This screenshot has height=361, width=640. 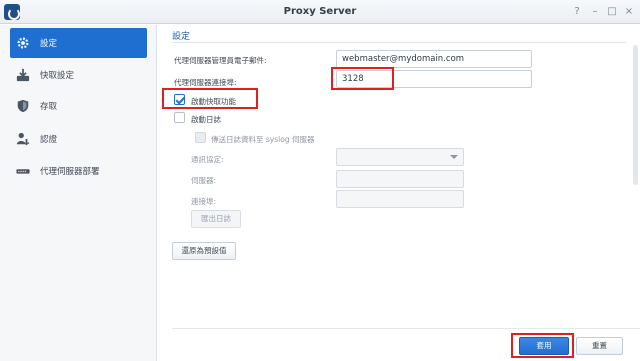 I want to click on port2-label: 連接埠:, so click(x=204, y=201).